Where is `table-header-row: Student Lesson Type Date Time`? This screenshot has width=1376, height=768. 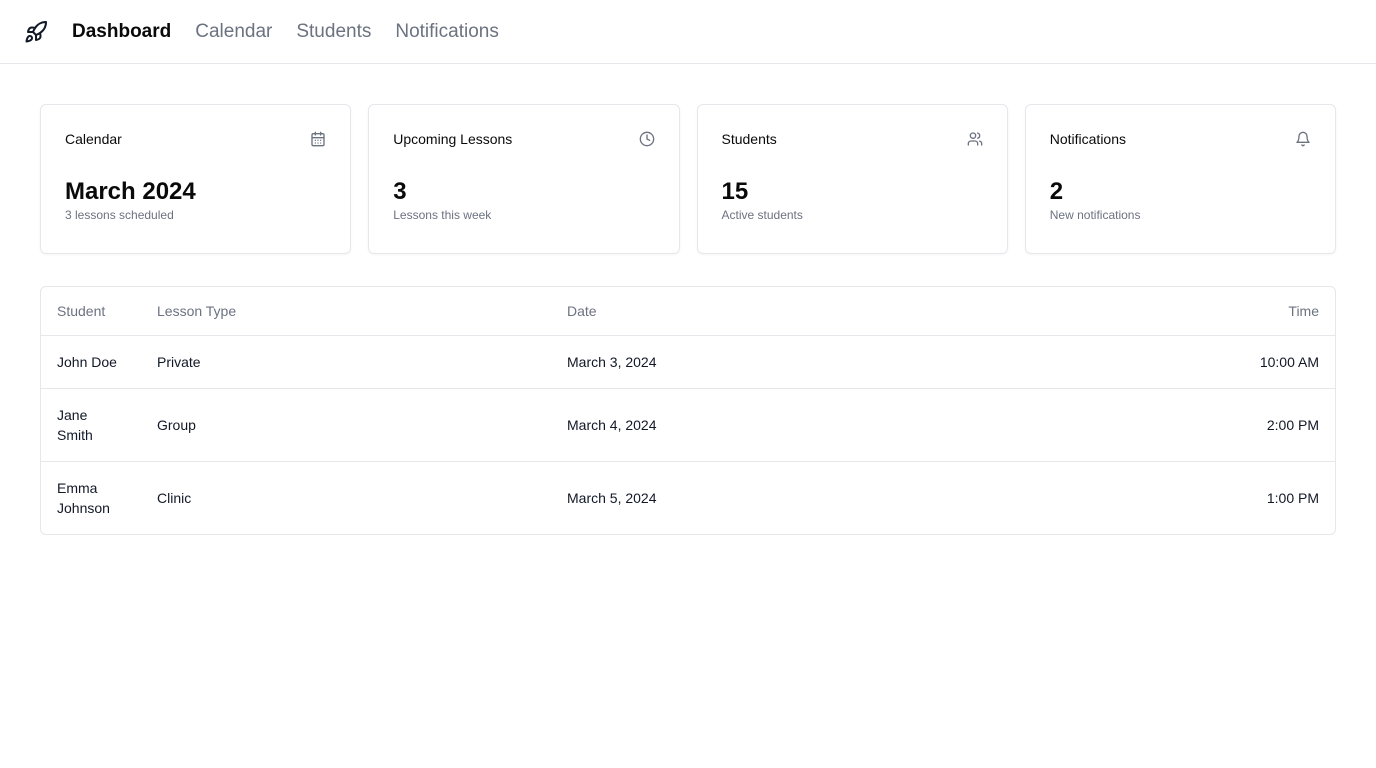
table-header-row: Student Lesson Type Date Time is located at coordinates (688, 311).